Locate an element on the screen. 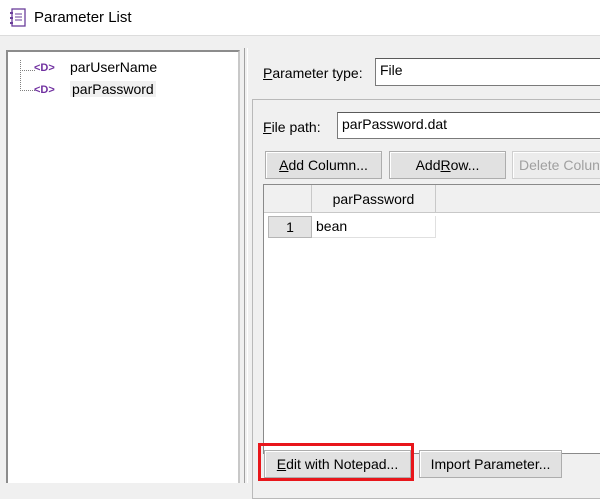 The image size is (600, 499). parameter-type-value: File is located at coordinates (391, 70).